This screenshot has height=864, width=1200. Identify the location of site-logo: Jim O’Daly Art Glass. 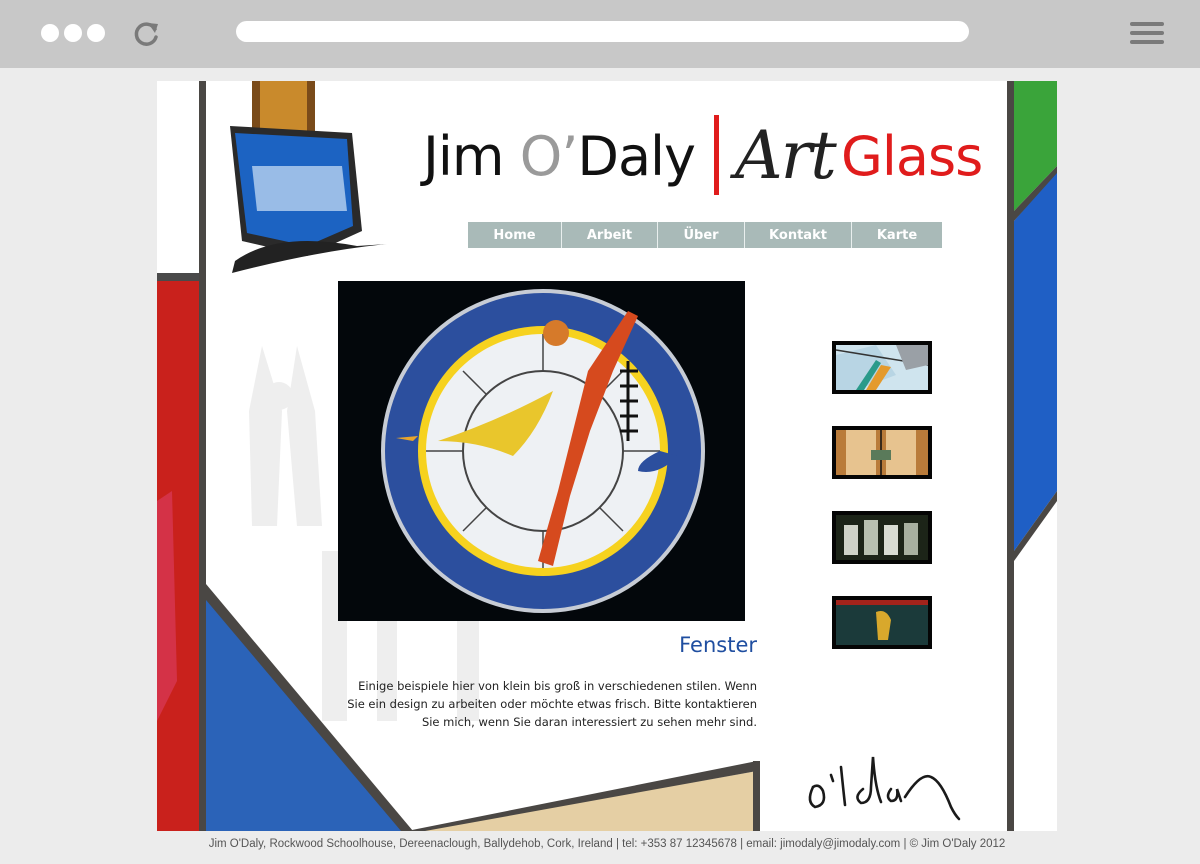
(703, 156).